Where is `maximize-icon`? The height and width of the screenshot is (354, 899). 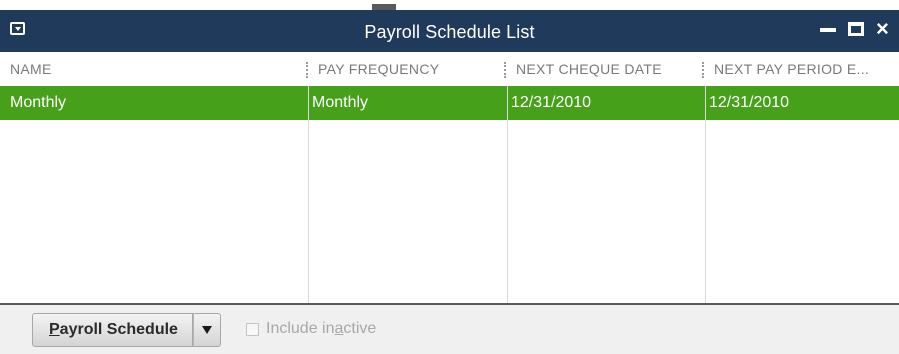
maximize-icon is located at coordinates (856, 29).